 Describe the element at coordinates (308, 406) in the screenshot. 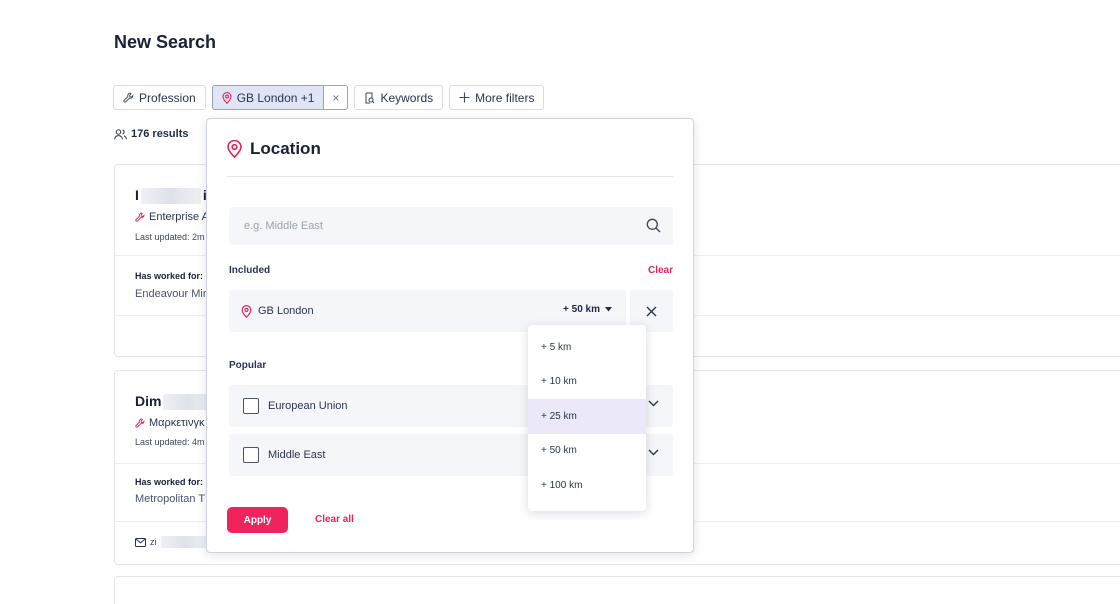

I see `popular-item-label: European Union` at that location.